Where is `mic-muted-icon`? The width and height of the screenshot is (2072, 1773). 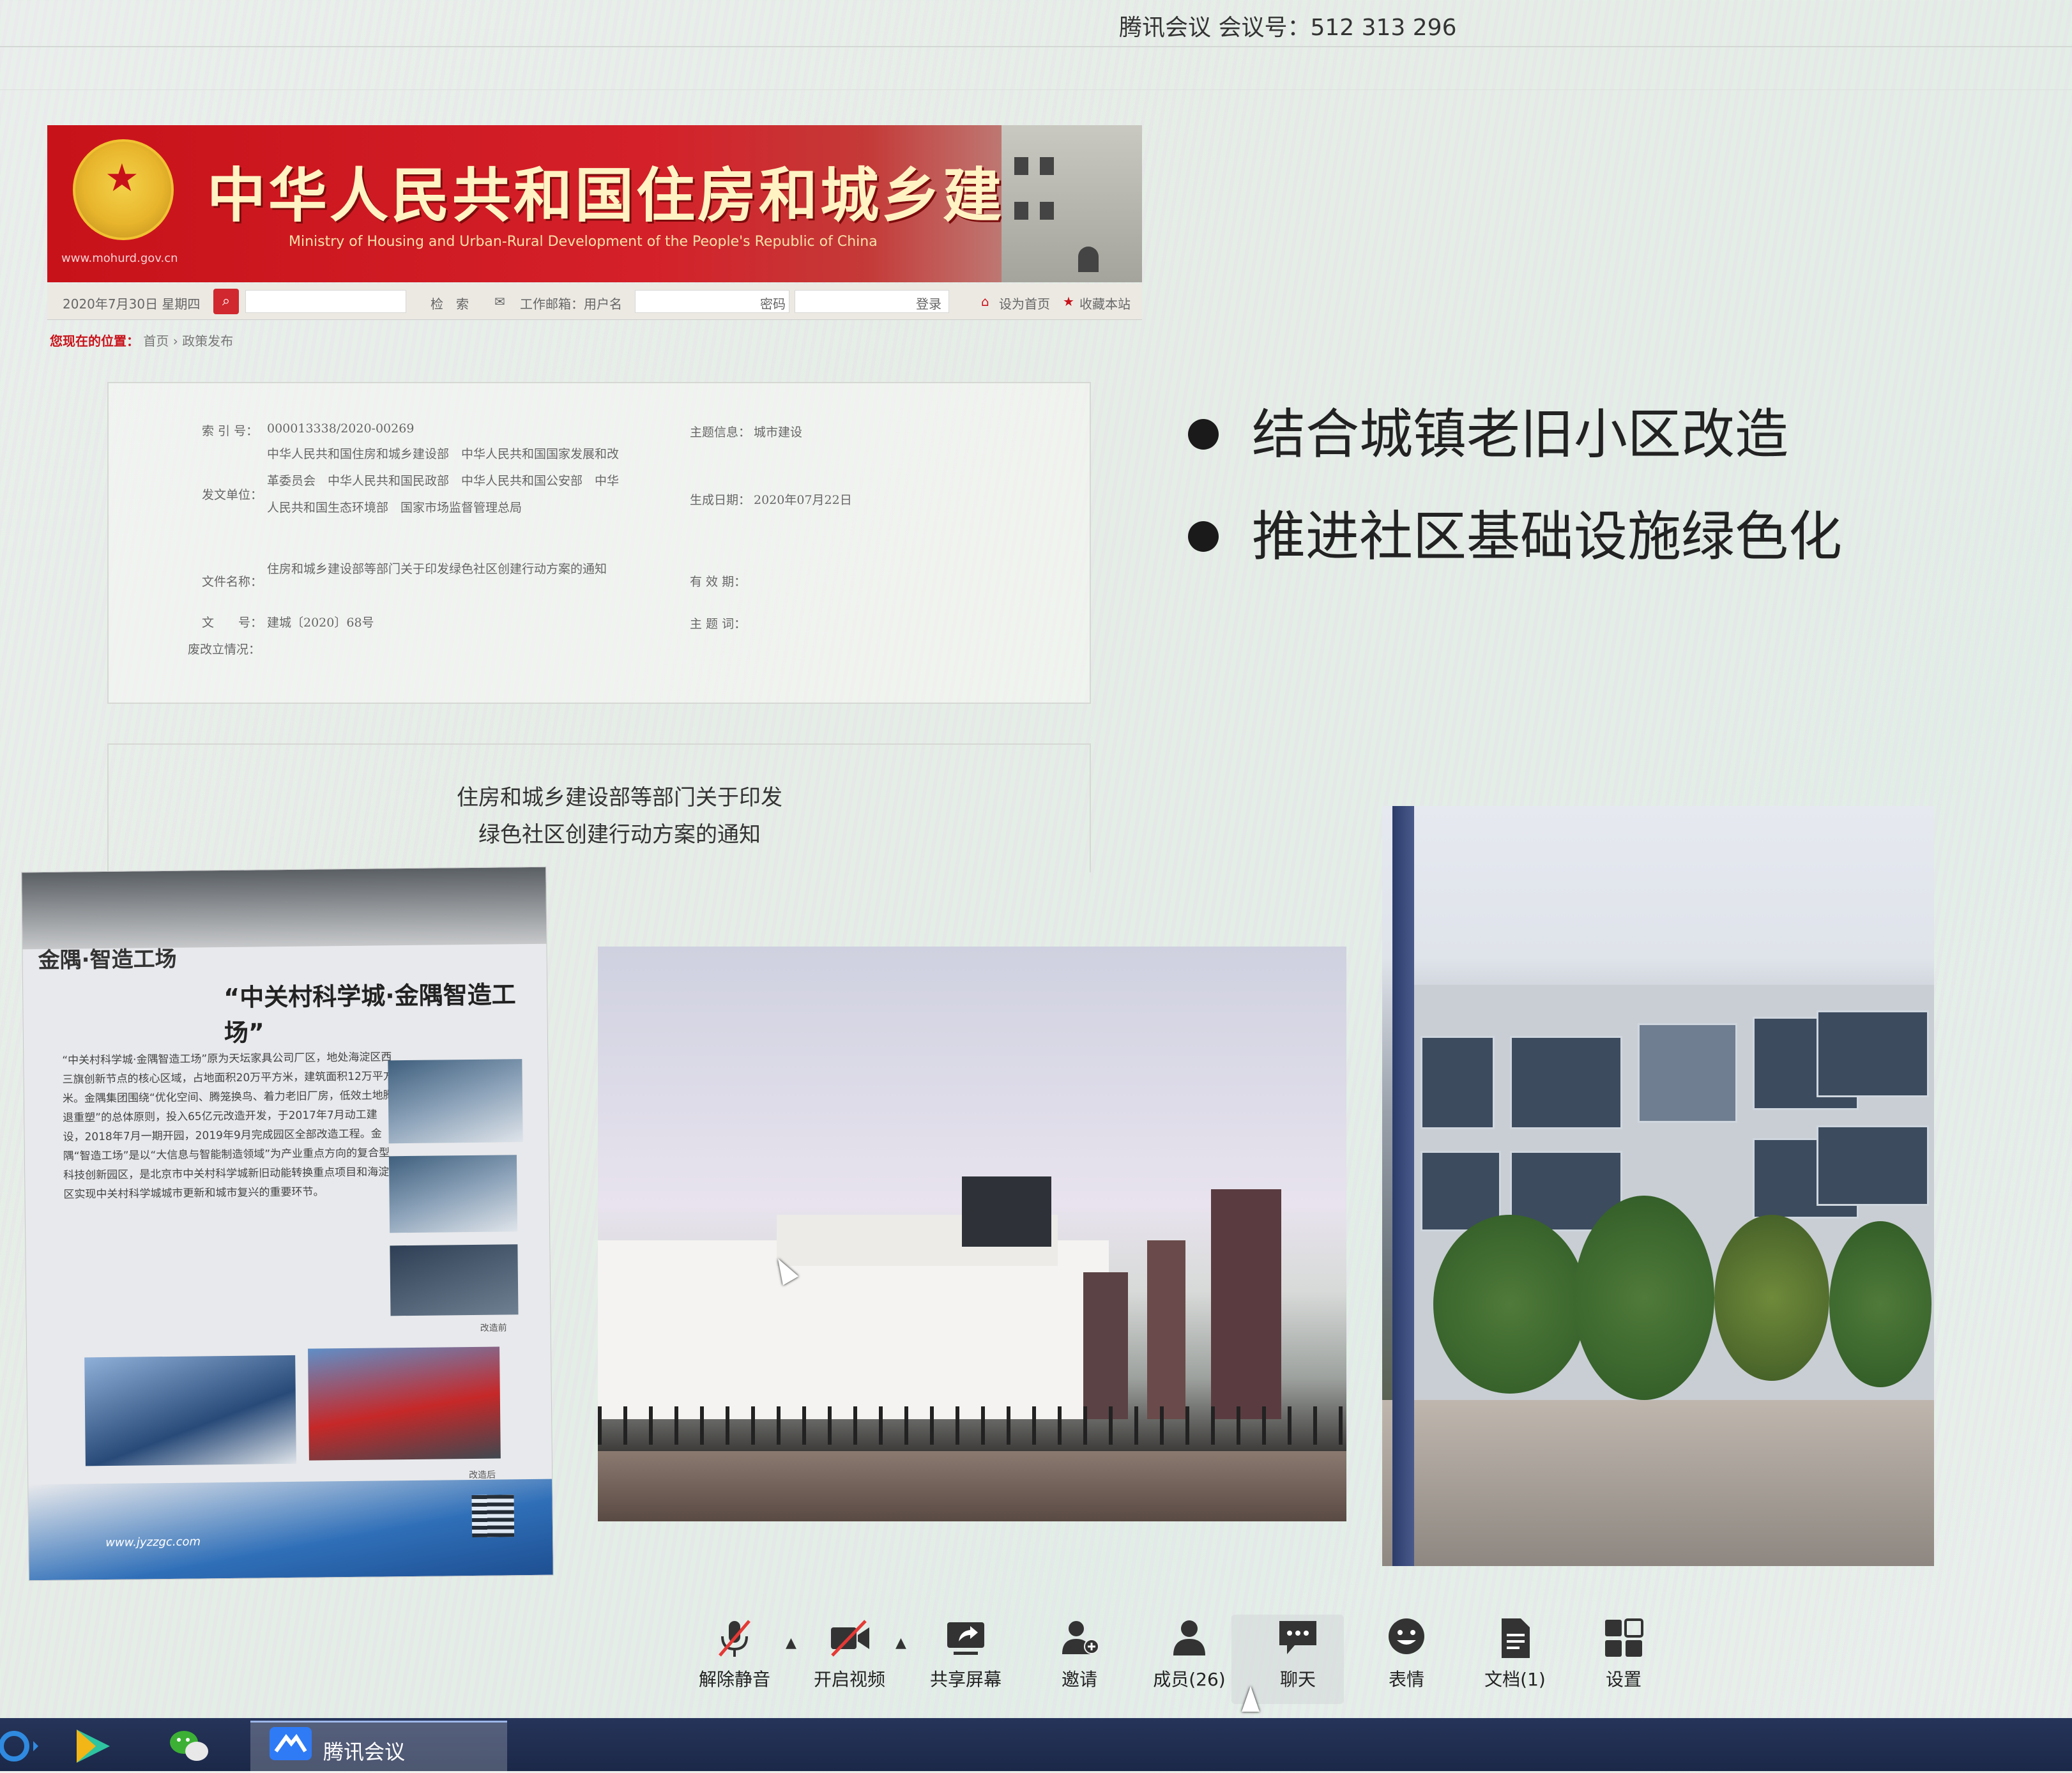
mic-muted-icon is located at coordinates (735, 1638).